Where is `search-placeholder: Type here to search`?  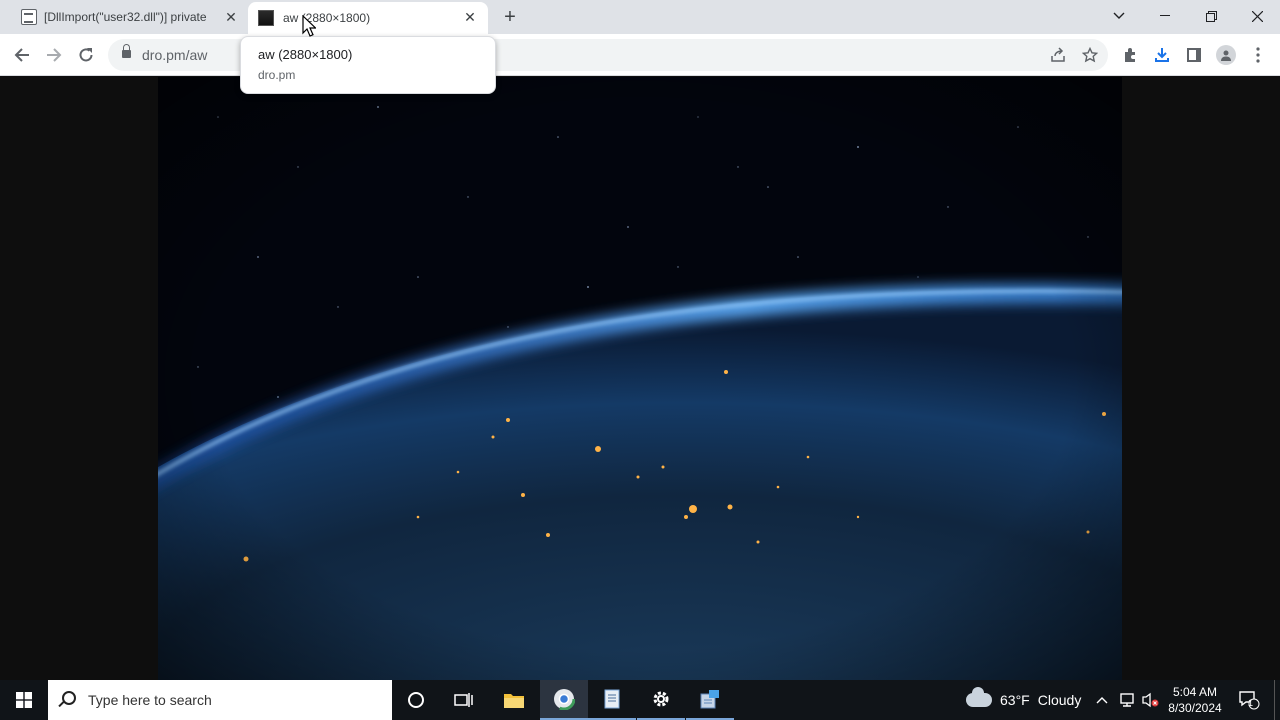
search-placeholder: Type here to search is located at coordinates (150, 700).